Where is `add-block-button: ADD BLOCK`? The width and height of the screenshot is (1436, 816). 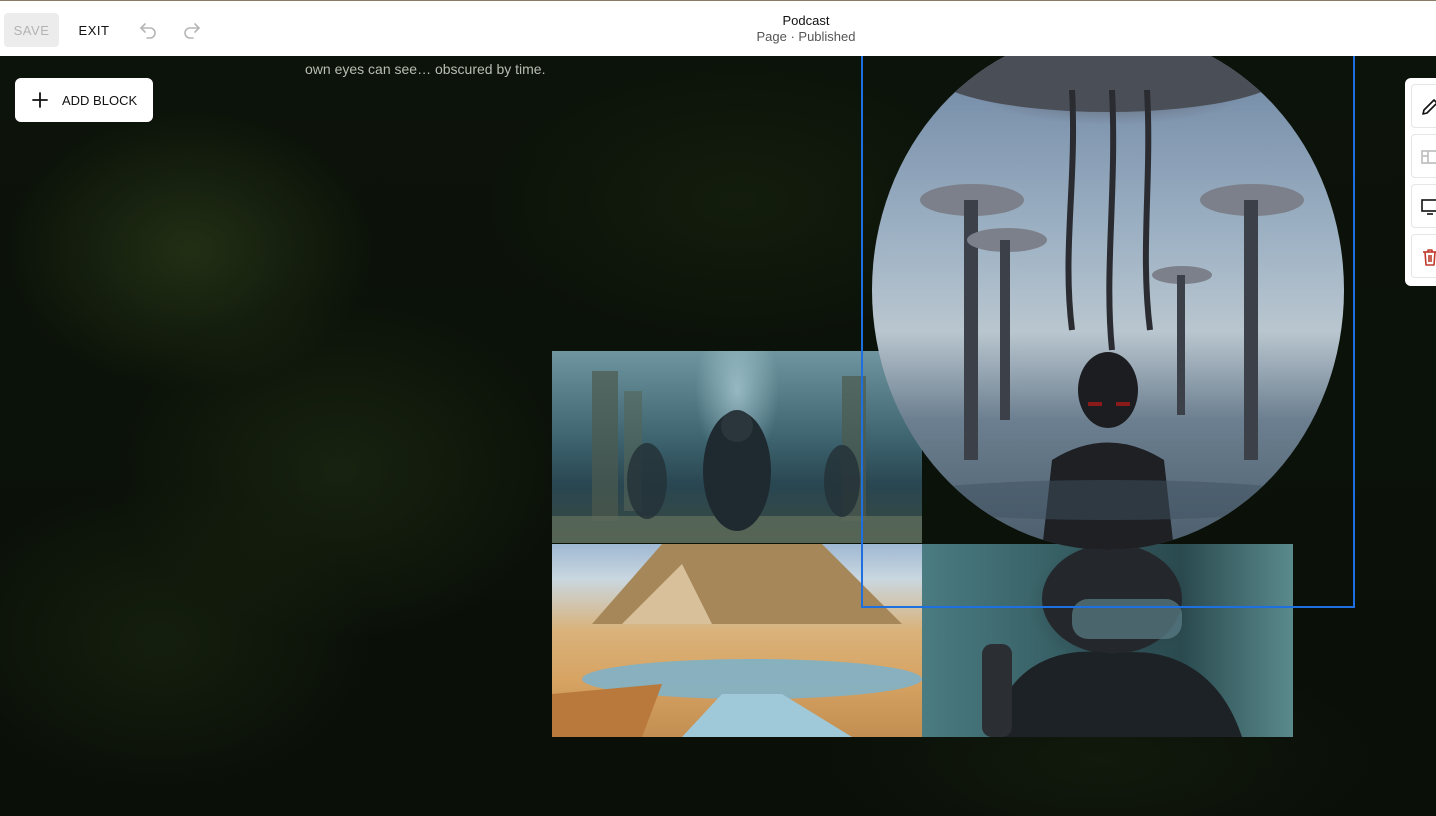
add-block-button: ADD BLOCK is located at coordinates (84, 100).